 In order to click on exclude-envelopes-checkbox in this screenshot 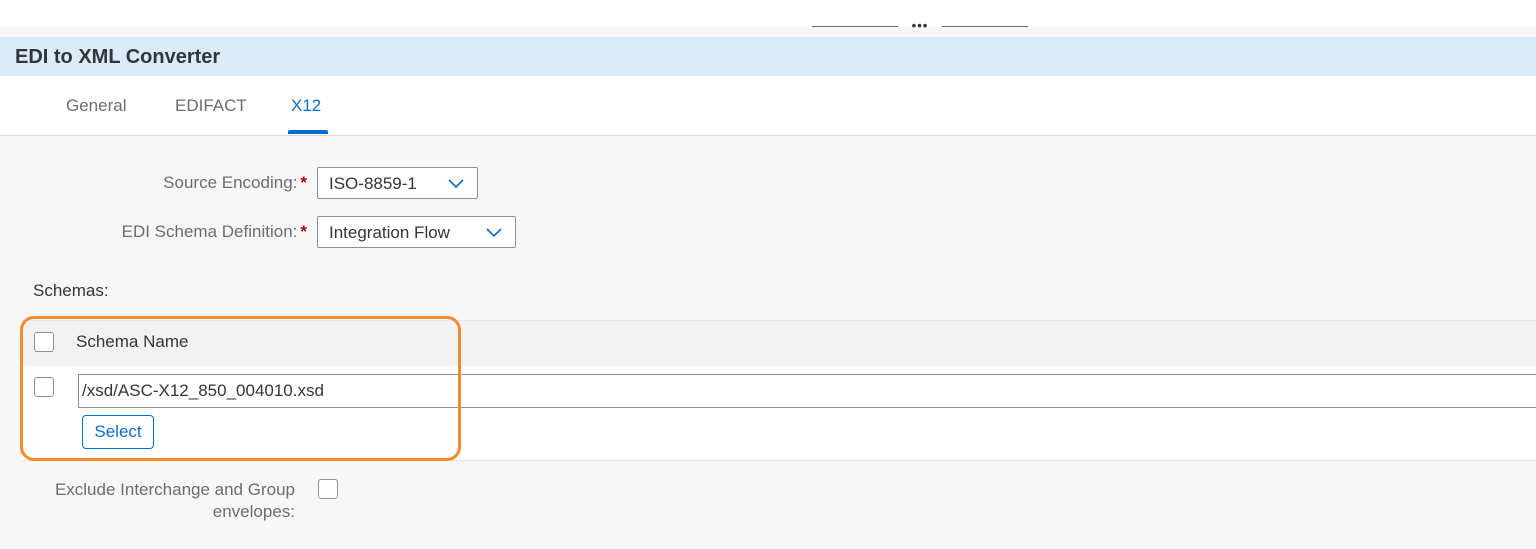, I will do `click(328, 489)`.